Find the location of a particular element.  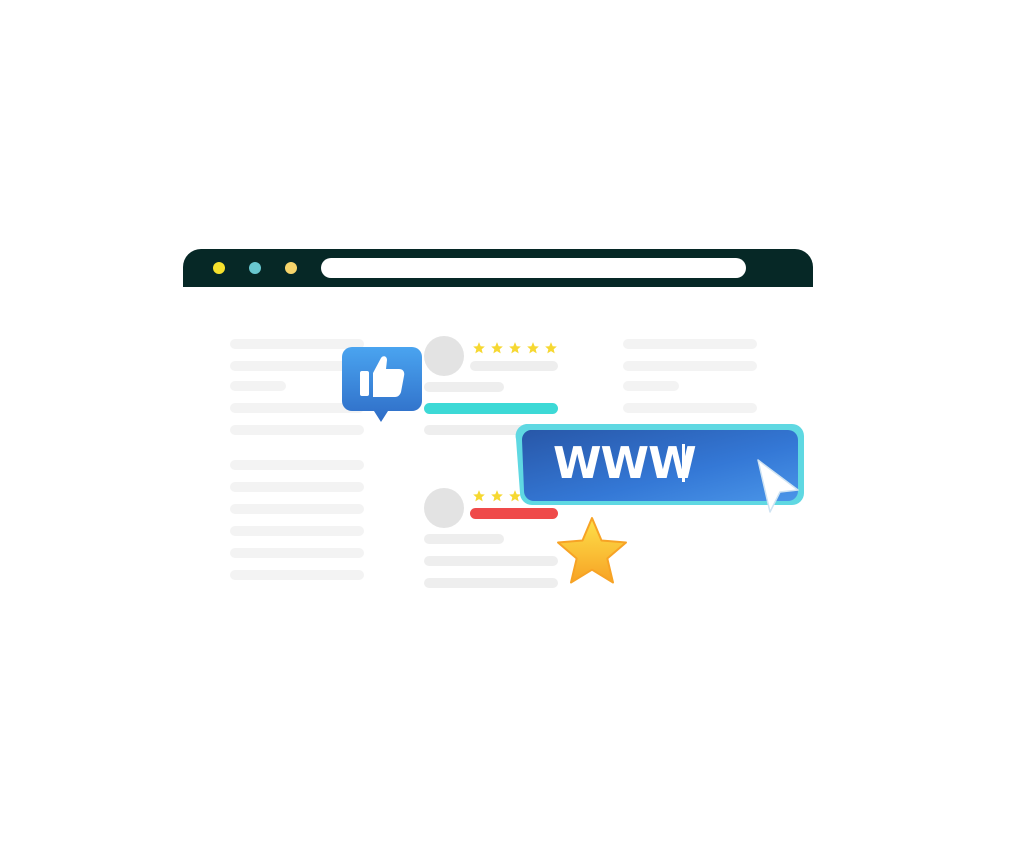

browser-title-bar is located at coordinates (498, 268).